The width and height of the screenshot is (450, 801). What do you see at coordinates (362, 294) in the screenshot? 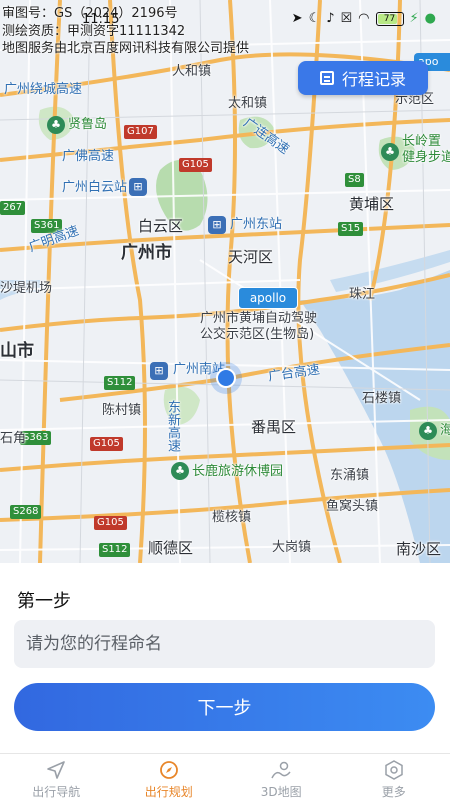
I see `map-label: 珠江` at bounding box center [362, 294].